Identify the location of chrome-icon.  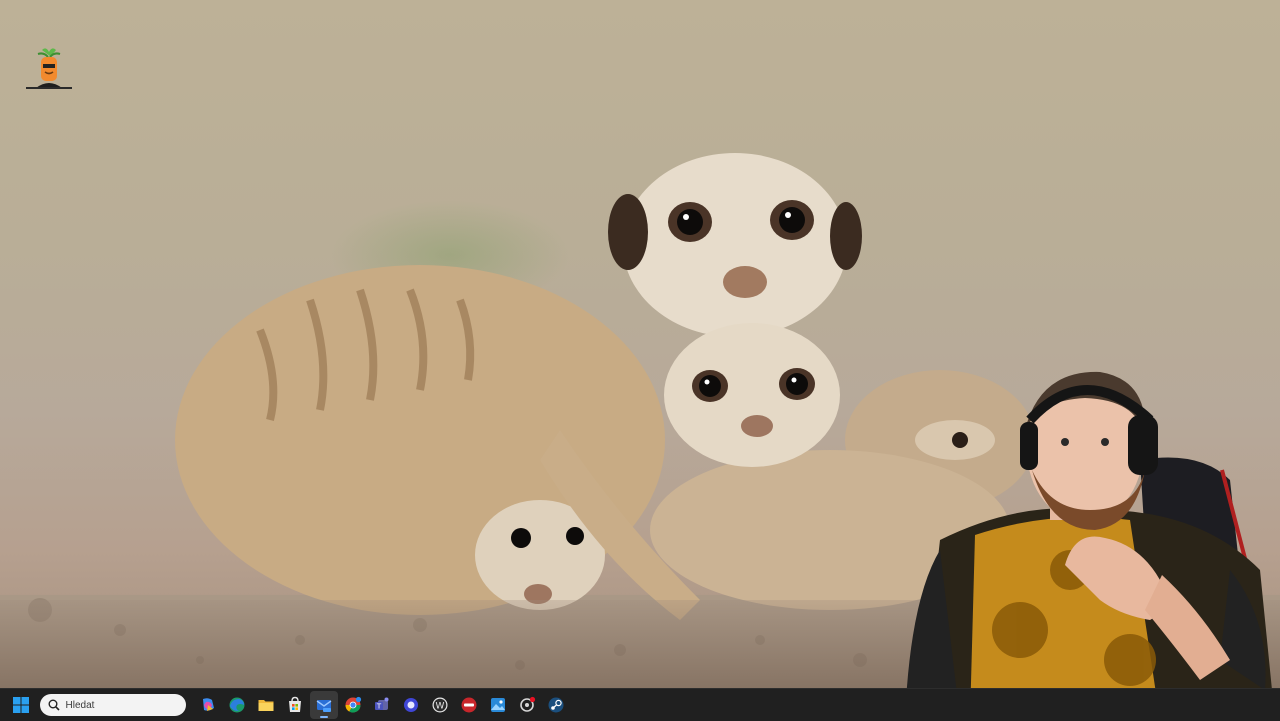
(353, 704).